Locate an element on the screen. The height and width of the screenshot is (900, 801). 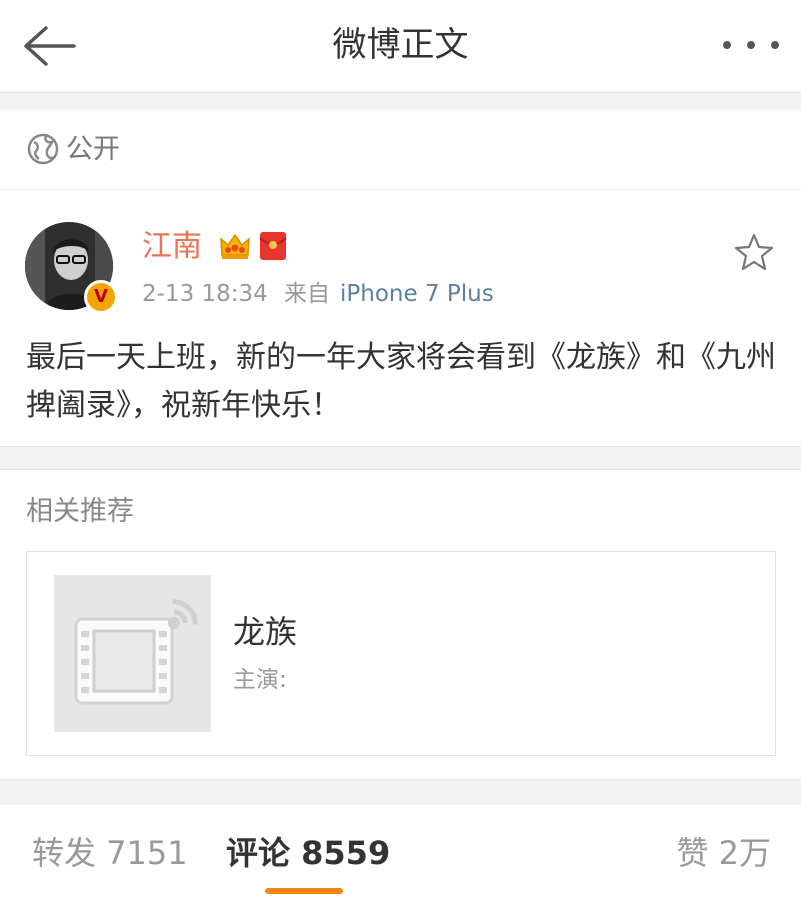
post-content: 最后一天上班，新的一年大家将会看到《龙族》和《九州捭阖录》，祝新年快乐！ is located at coordinates (401, 381).